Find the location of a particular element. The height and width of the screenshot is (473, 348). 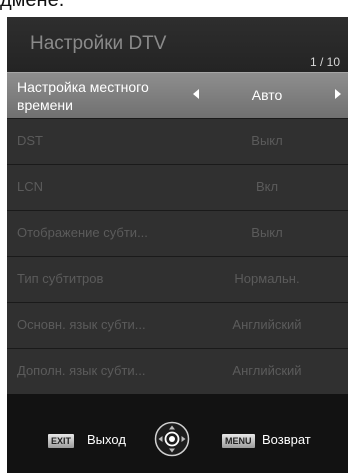

dpad-icon is located at coordinates (172, 439).